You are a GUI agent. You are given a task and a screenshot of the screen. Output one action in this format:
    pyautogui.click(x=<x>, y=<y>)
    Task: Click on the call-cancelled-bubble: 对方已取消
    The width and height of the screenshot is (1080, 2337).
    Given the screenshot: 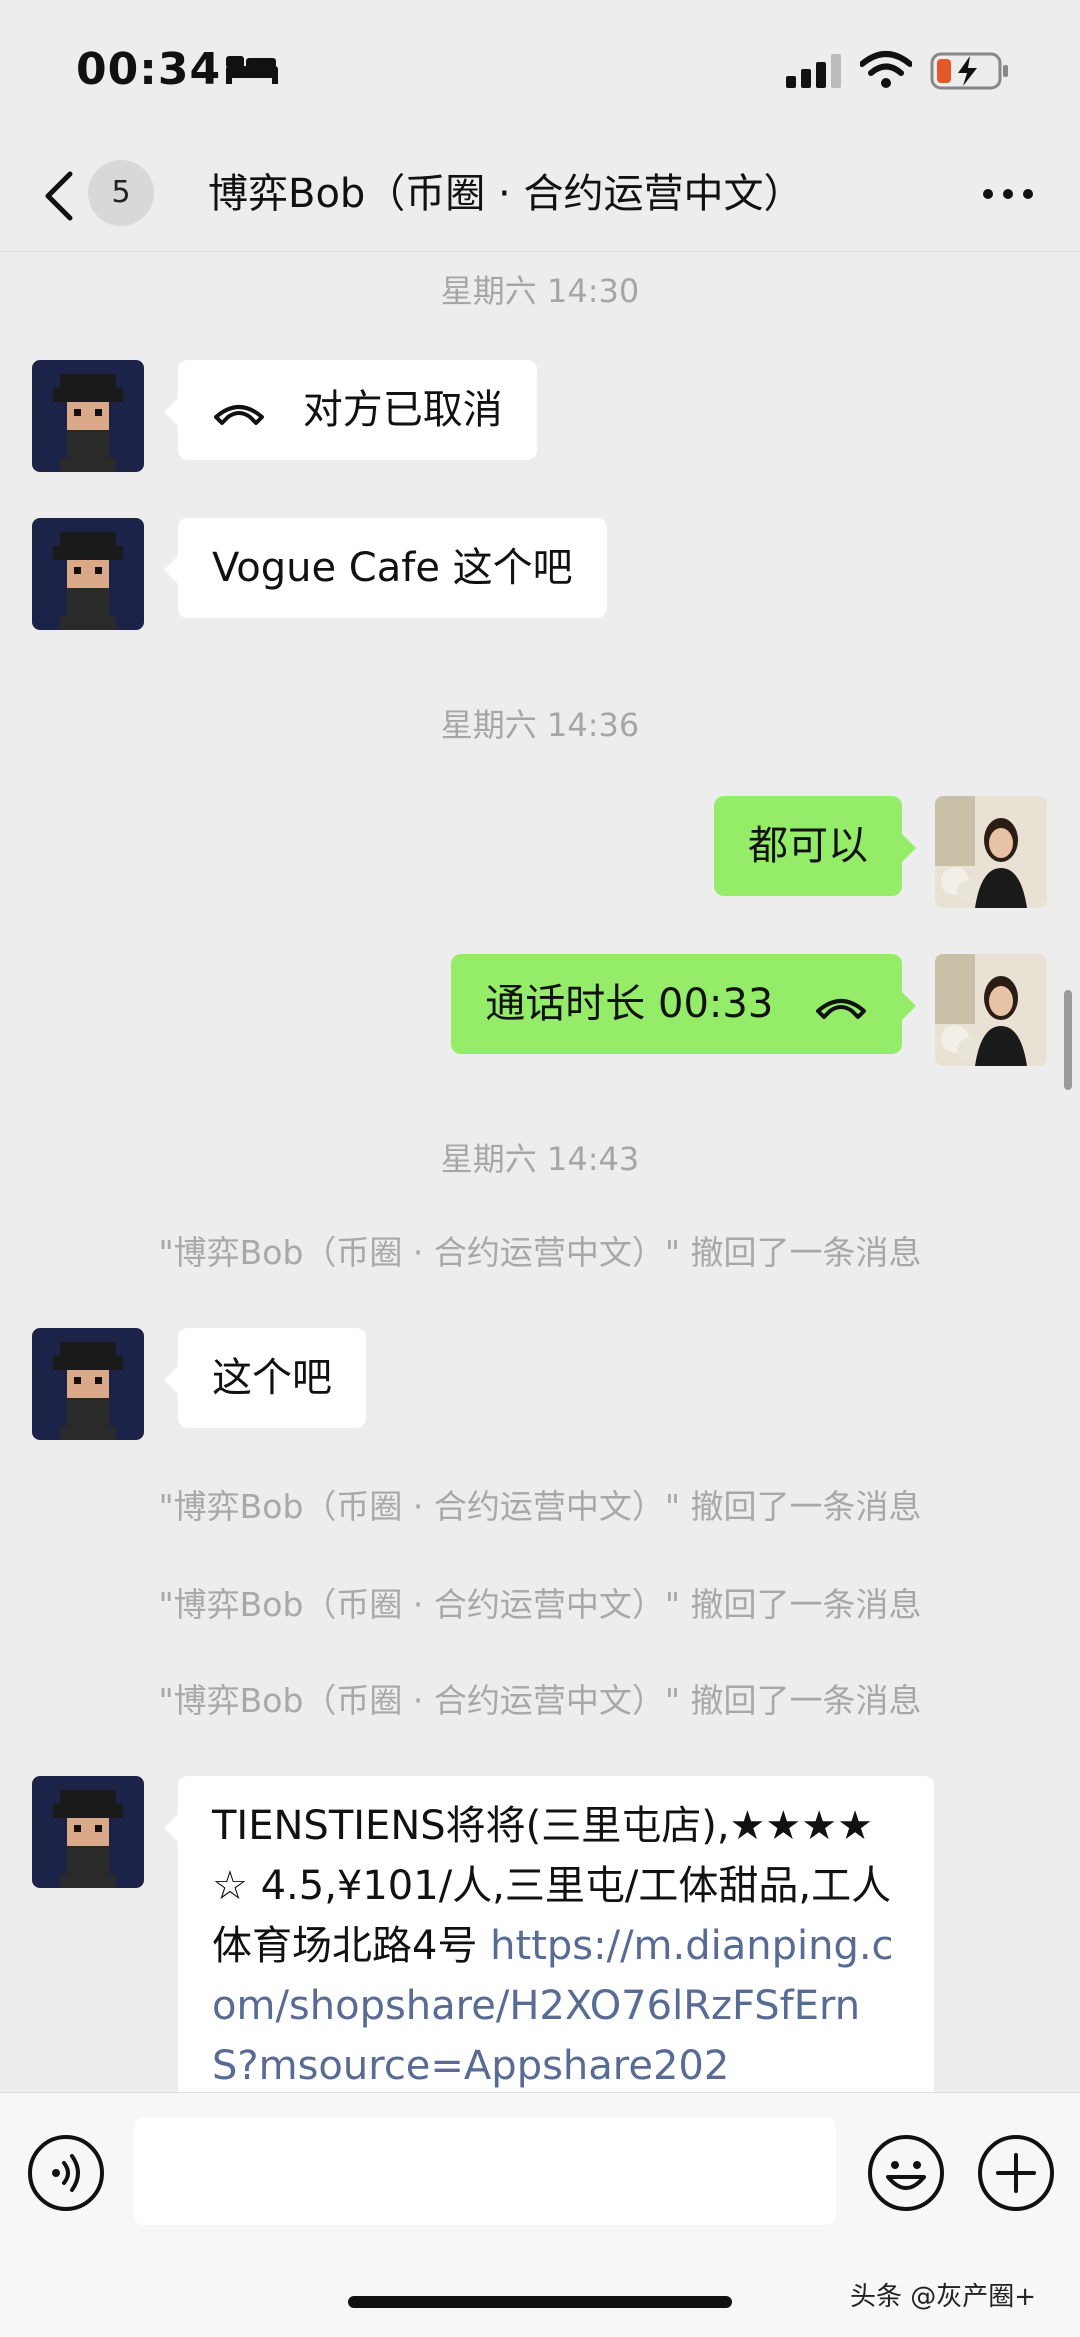 What is the action you would take?
    pyautogui.click(x=350, y=410)
    